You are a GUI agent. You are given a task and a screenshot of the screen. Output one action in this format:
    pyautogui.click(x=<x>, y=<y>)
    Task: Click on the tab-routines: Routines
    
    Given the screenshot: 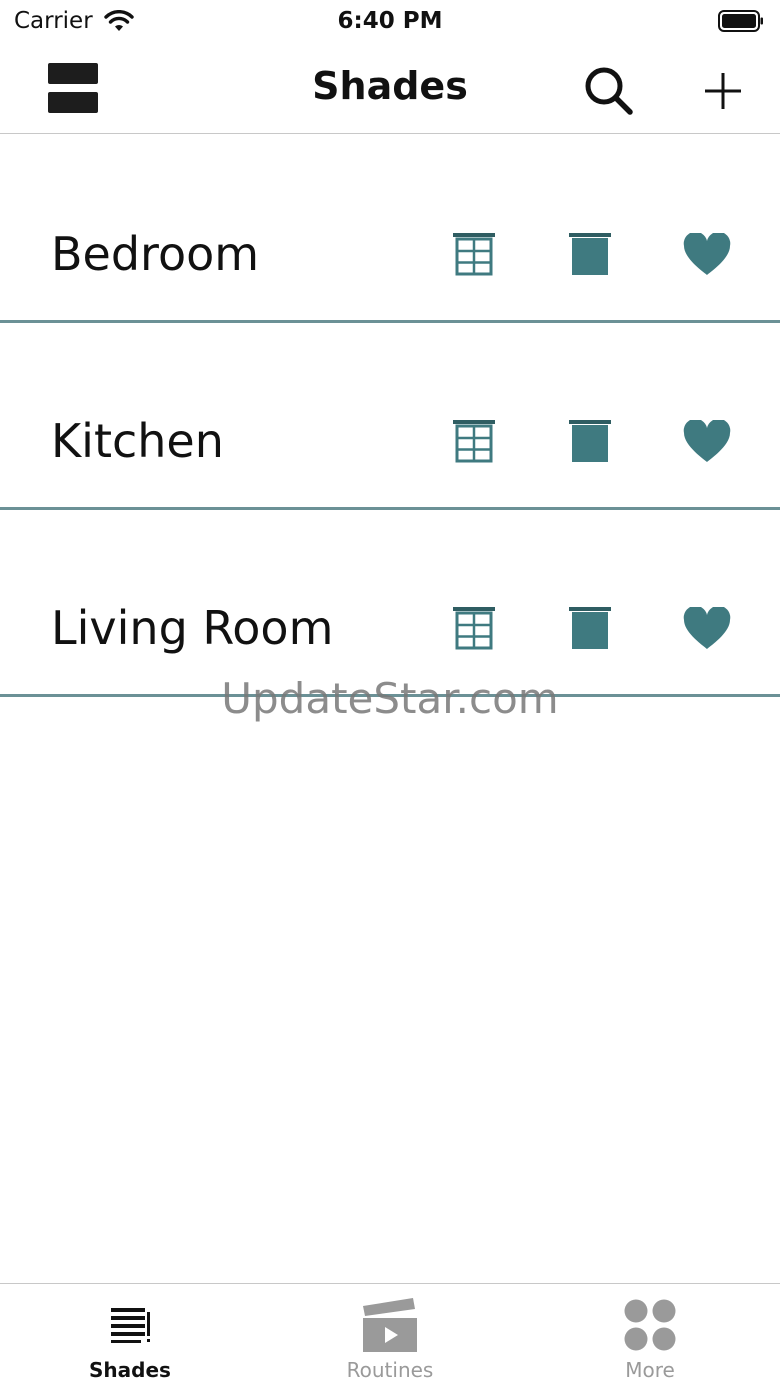 What is the action you would take?
    pyautogui.click(x=390, y=1335)
    